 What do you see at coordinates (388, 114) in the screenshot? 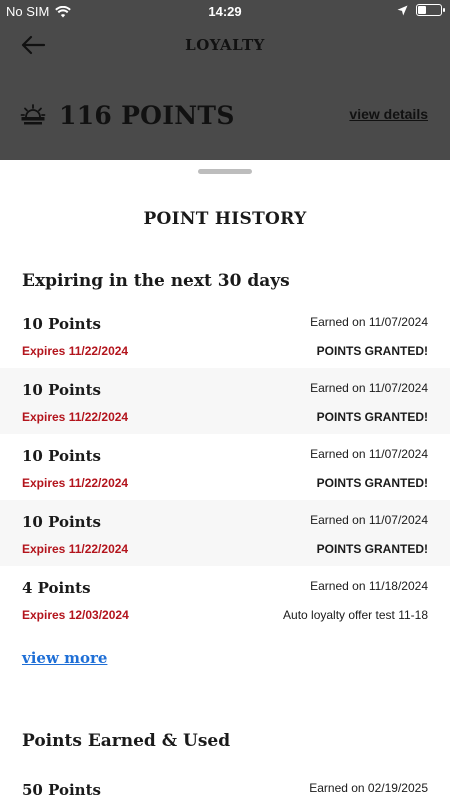
I see `view-details-link: view details` at bounding box center [388, 114].